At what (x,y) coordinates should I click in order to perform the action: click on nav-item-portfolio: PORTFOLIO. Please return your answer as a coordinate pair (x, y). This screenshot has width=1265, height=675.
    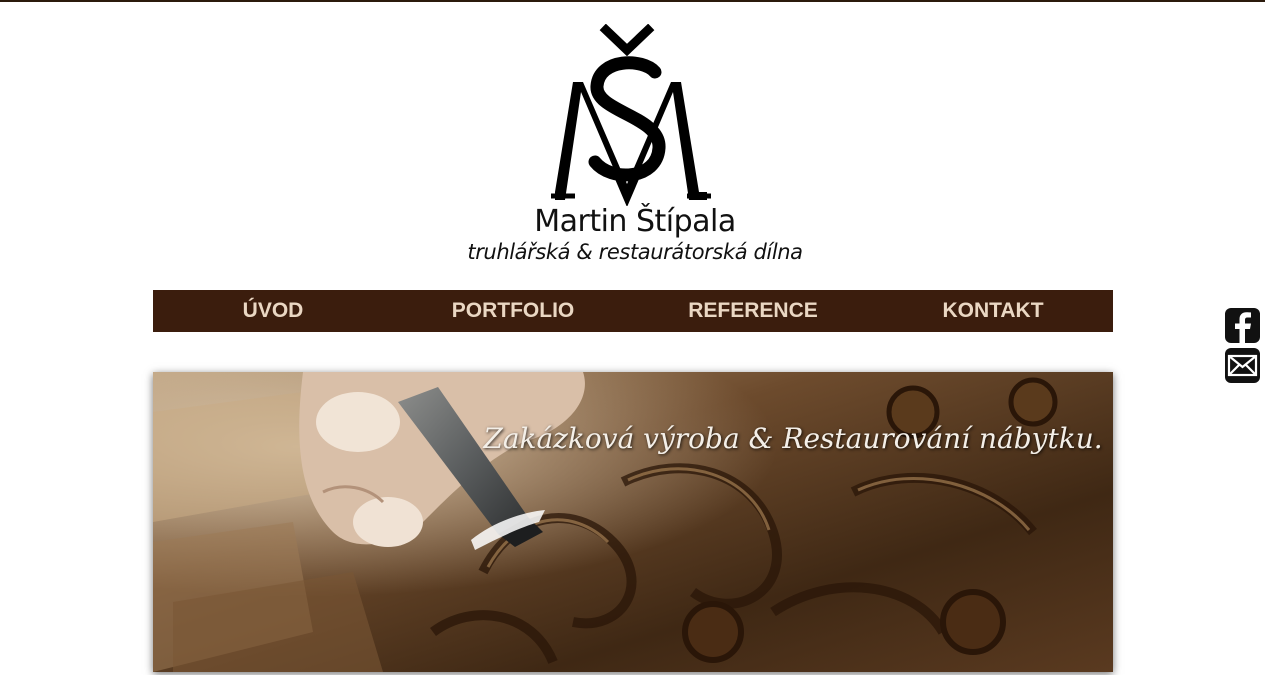
    Looking at the image, I should click on (513, 311).